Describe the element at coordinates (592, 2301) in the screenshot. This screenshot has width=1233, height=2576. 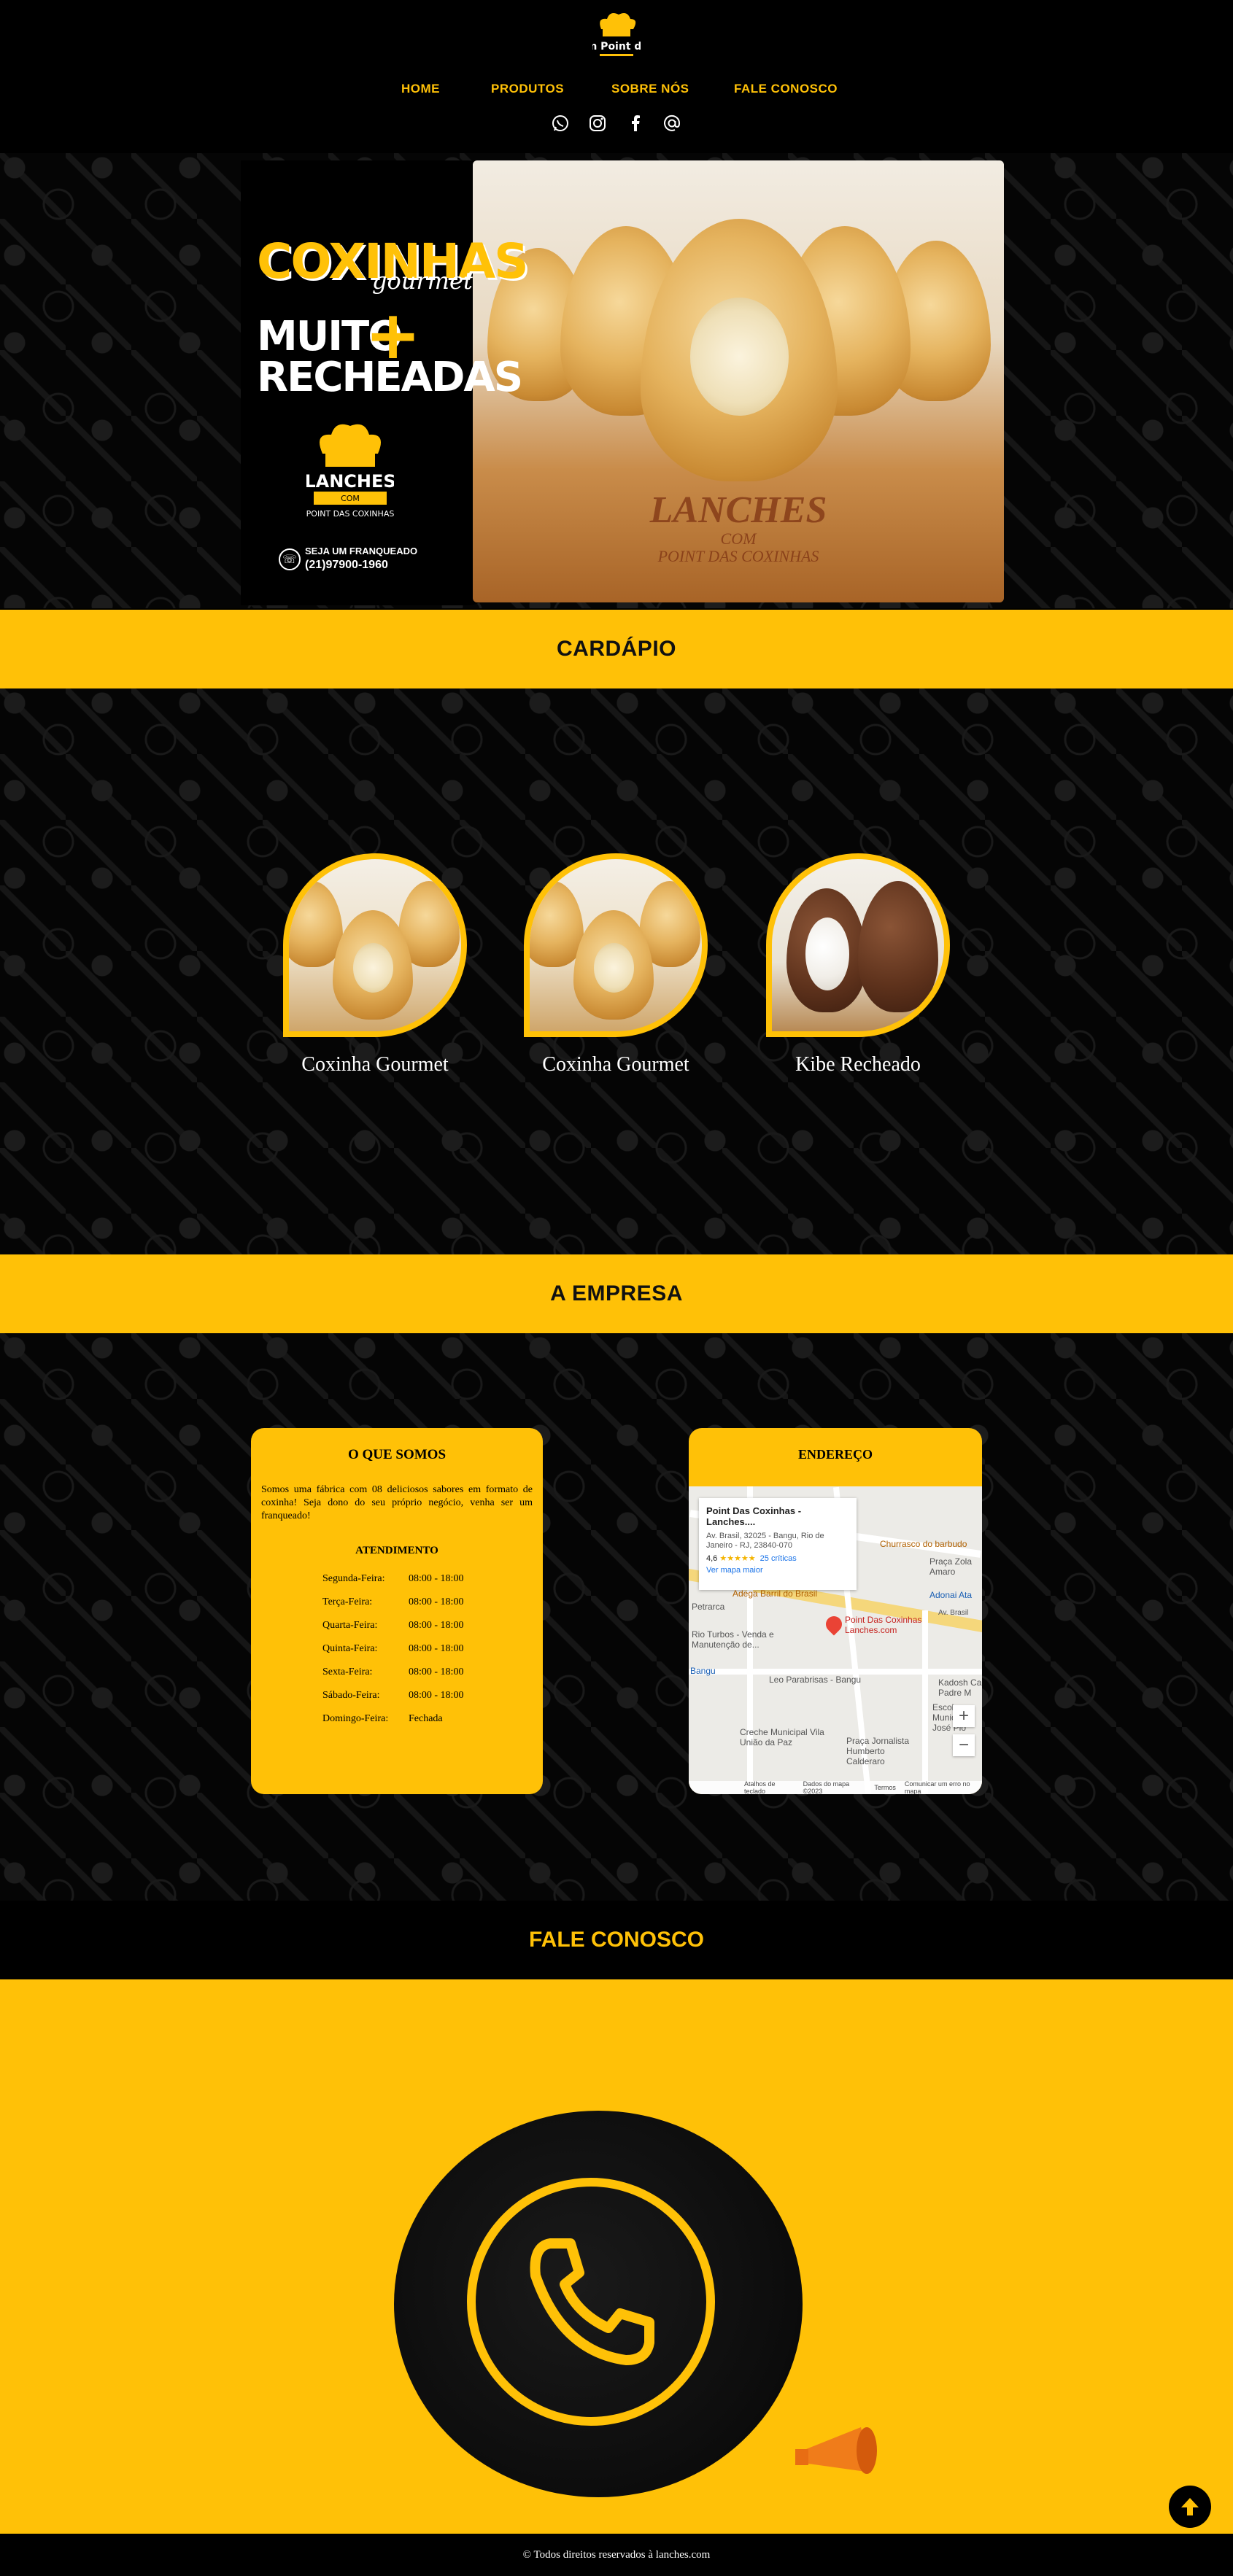
I see `phone-icon` at that location.